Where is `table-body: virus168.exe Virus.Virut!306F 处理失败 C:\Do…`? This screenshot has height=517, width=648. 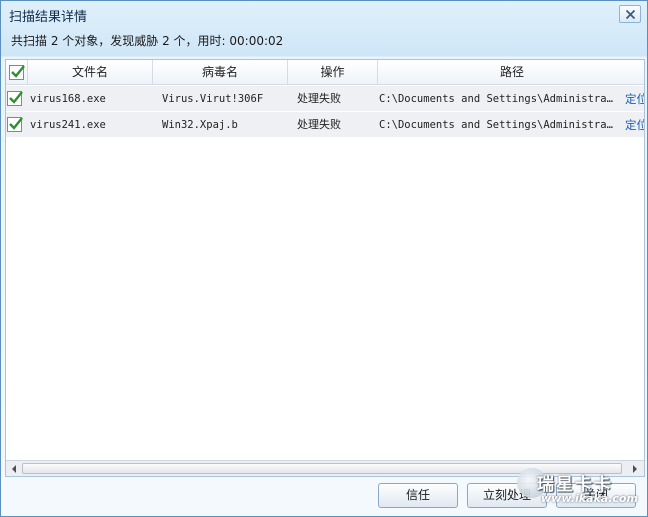 table-body: virus168.exe Virus.Virut!306F 处理失败 C:\Do… is located at coordinates (325, 112).